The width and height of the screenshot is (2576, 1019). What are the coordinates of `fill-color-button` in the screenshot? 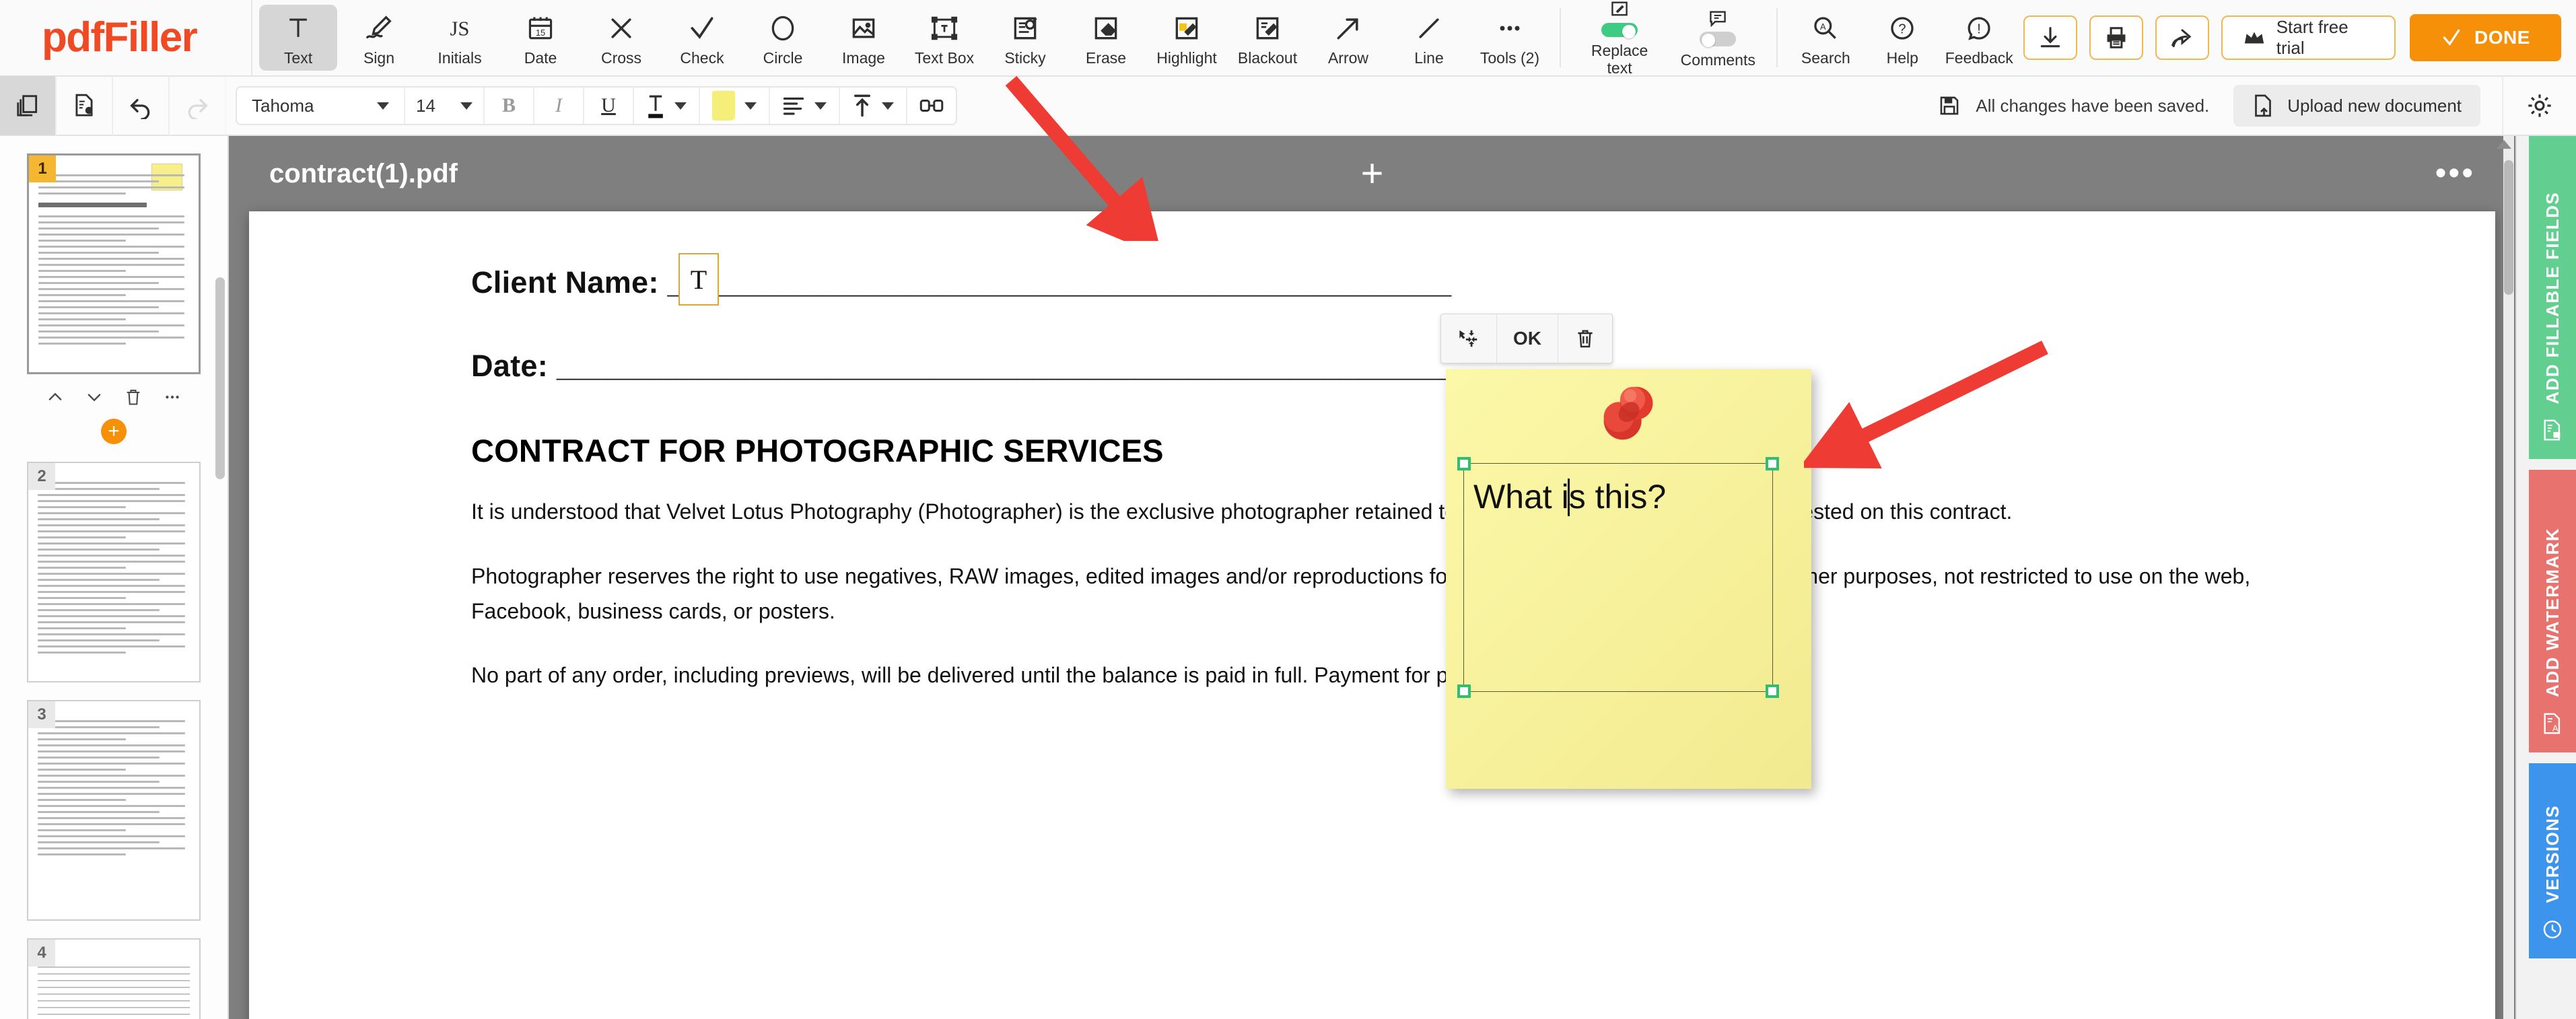 It's located at (735, 105).